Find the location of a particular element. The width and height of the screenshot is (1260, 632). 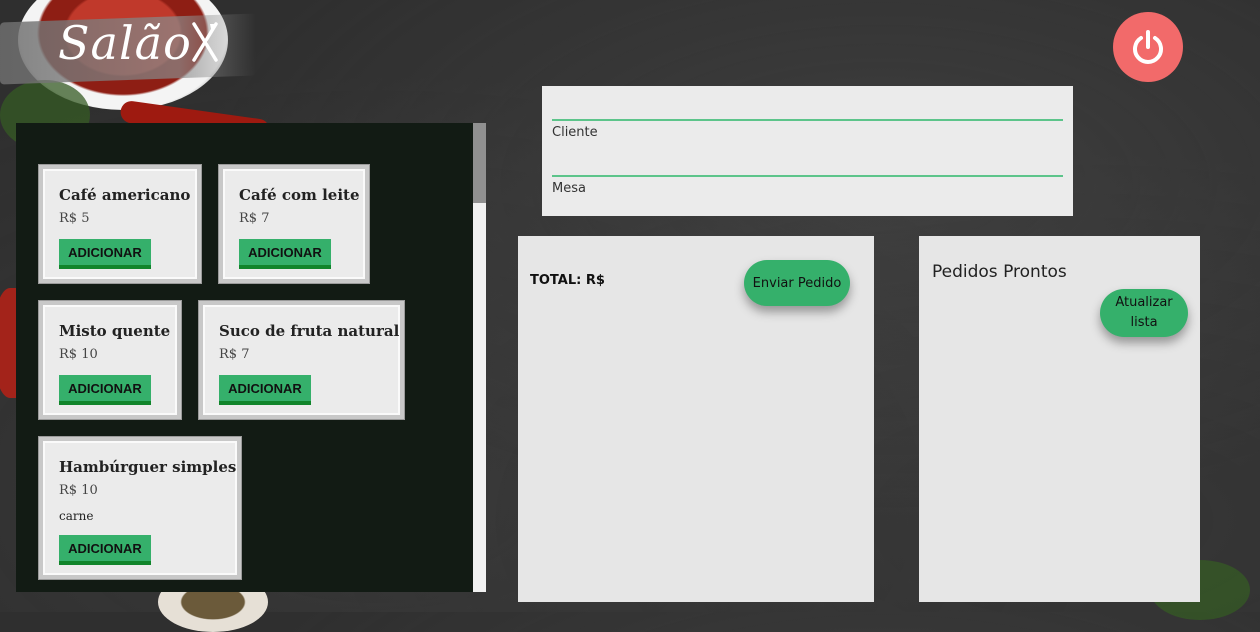

client-label: Cliente is located at coordinates (575, 132).